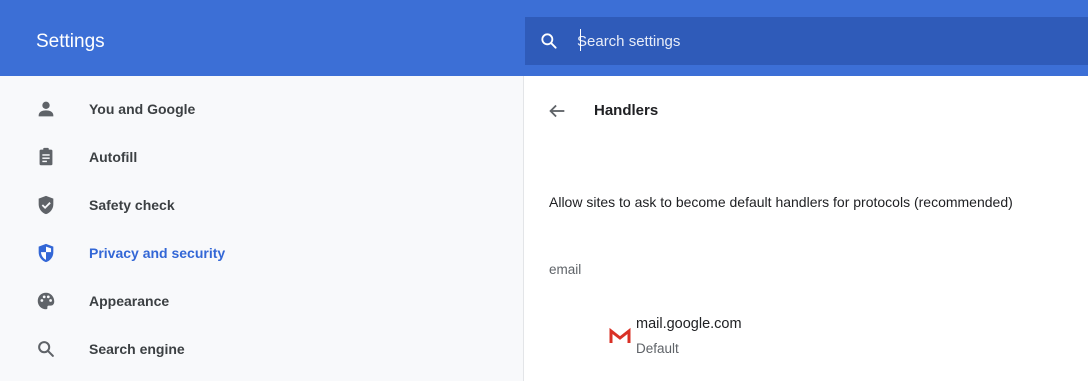 The height and width of the screenshot is (381, 1088). I want to click on sidebar-item-search-engine: Search engine, so click(261, 350).